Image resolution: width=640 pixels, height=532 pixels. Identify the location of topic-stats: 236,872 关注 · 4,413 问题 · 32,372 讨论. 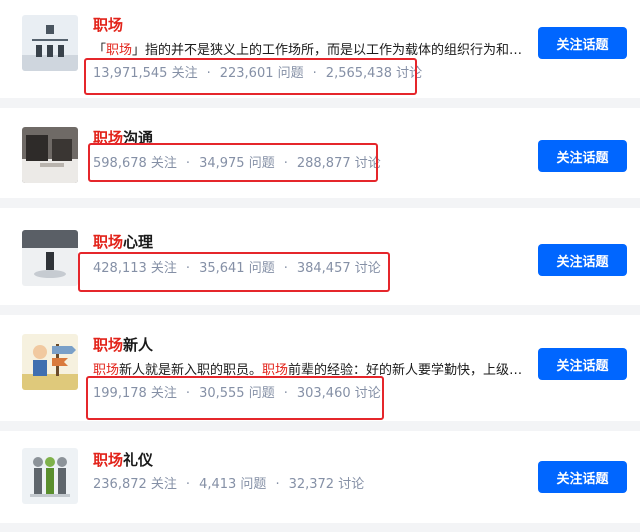
(228, 485).